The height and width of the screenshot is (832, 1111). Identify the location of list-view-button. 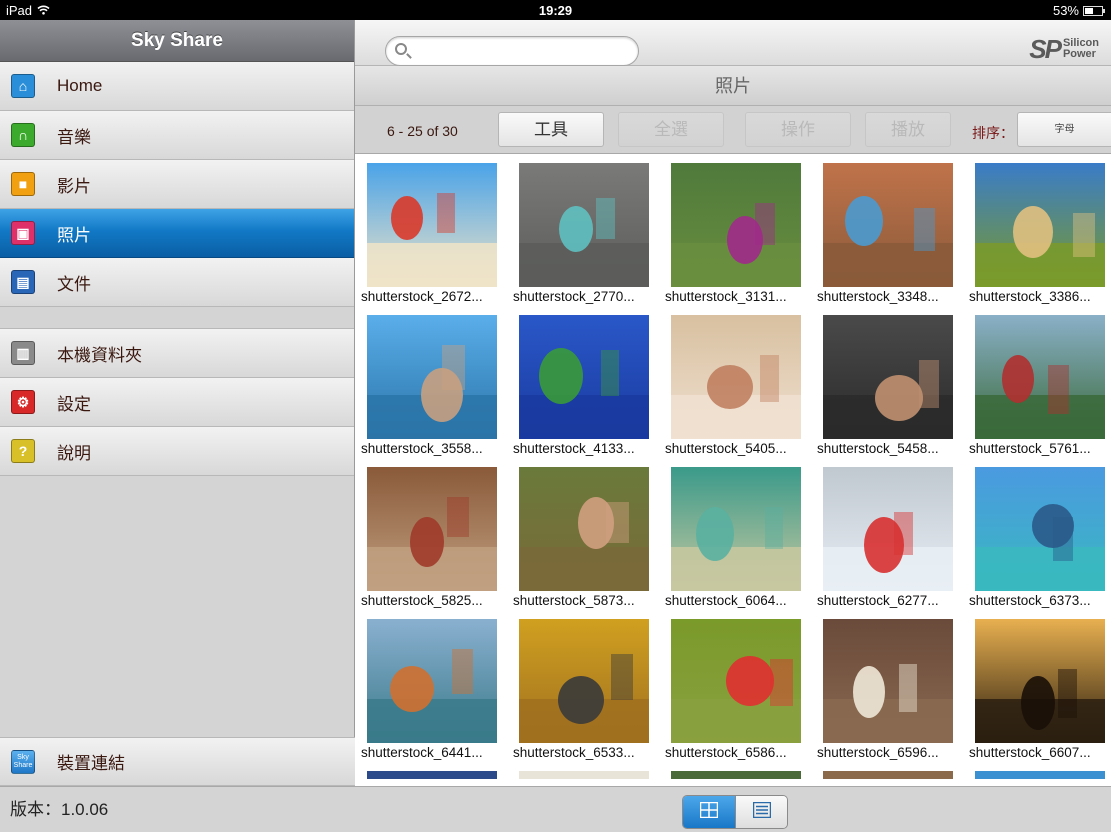
(761, 812).